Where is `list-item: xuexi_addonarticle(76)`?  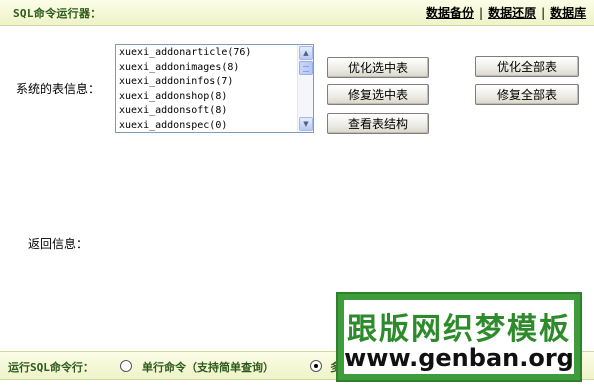 list-item: xuexi_addonarticle(76) is located at coordinates (208, 53).